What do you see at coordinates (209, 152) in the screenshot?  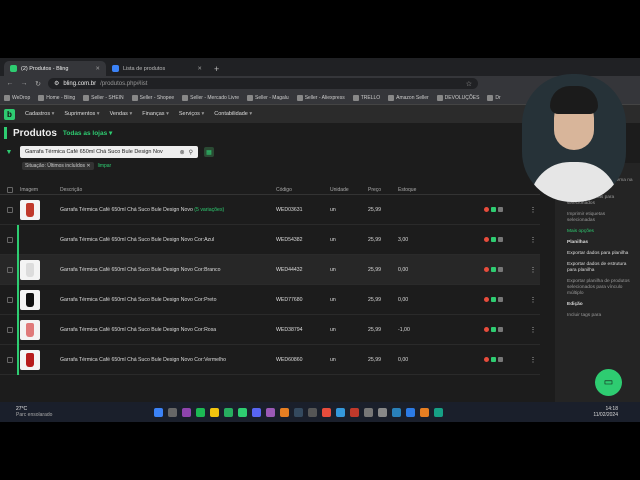 I see `spreadsheet-icon: ▦` at bounding box center [209, 152].